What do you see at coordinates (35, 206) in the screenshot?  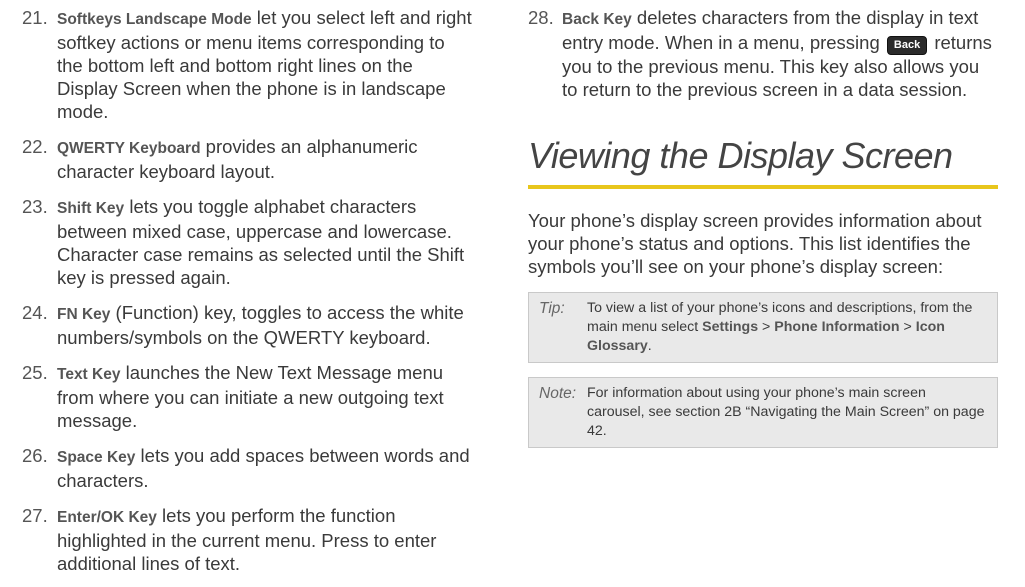 I see `item-number: 23.` at bounding box center [35, 206].